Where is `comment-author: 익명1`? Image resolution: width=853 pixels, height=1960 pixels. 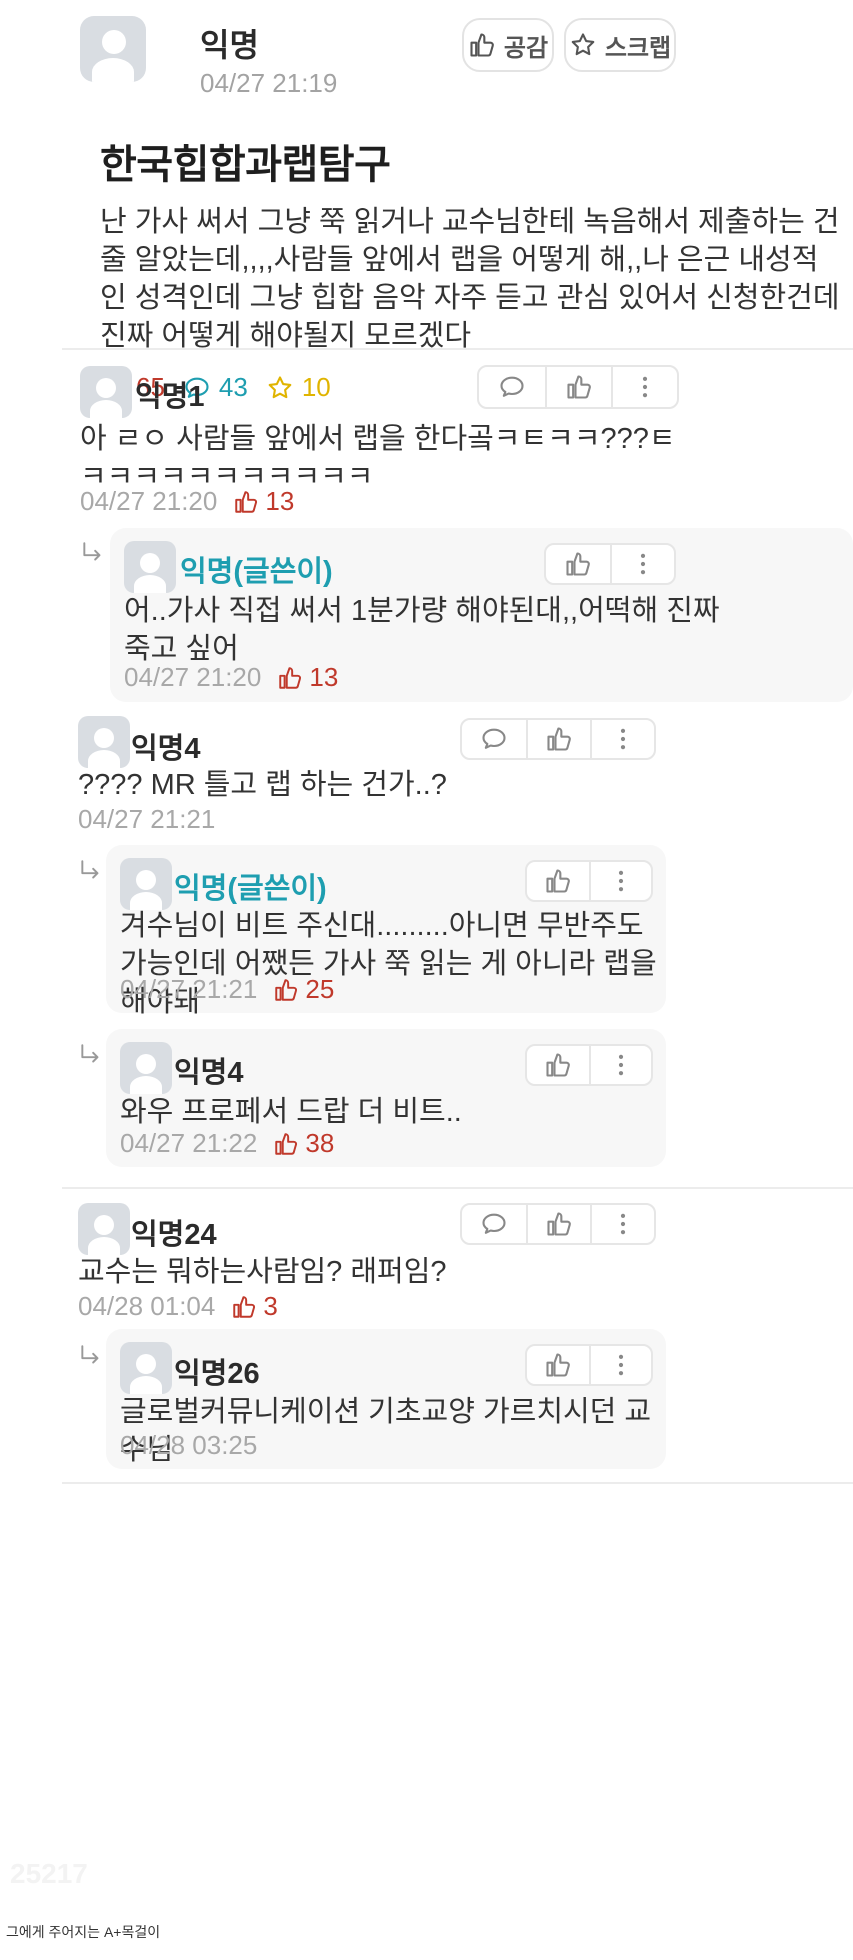
comment-author: 익명1 is located at coordinates (170, 397).